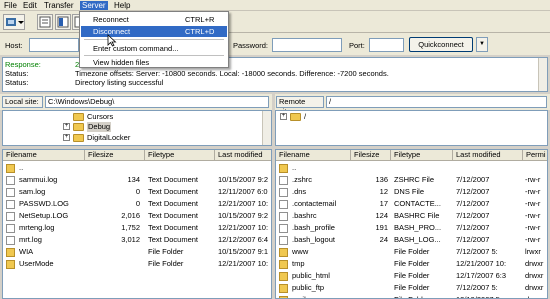  What do you see at coordinates (137, 192) in the screenshot?
I see `table-row: sam.log 0 Text Document 12/11/2007 6:0` at bounding box center [137, 192].